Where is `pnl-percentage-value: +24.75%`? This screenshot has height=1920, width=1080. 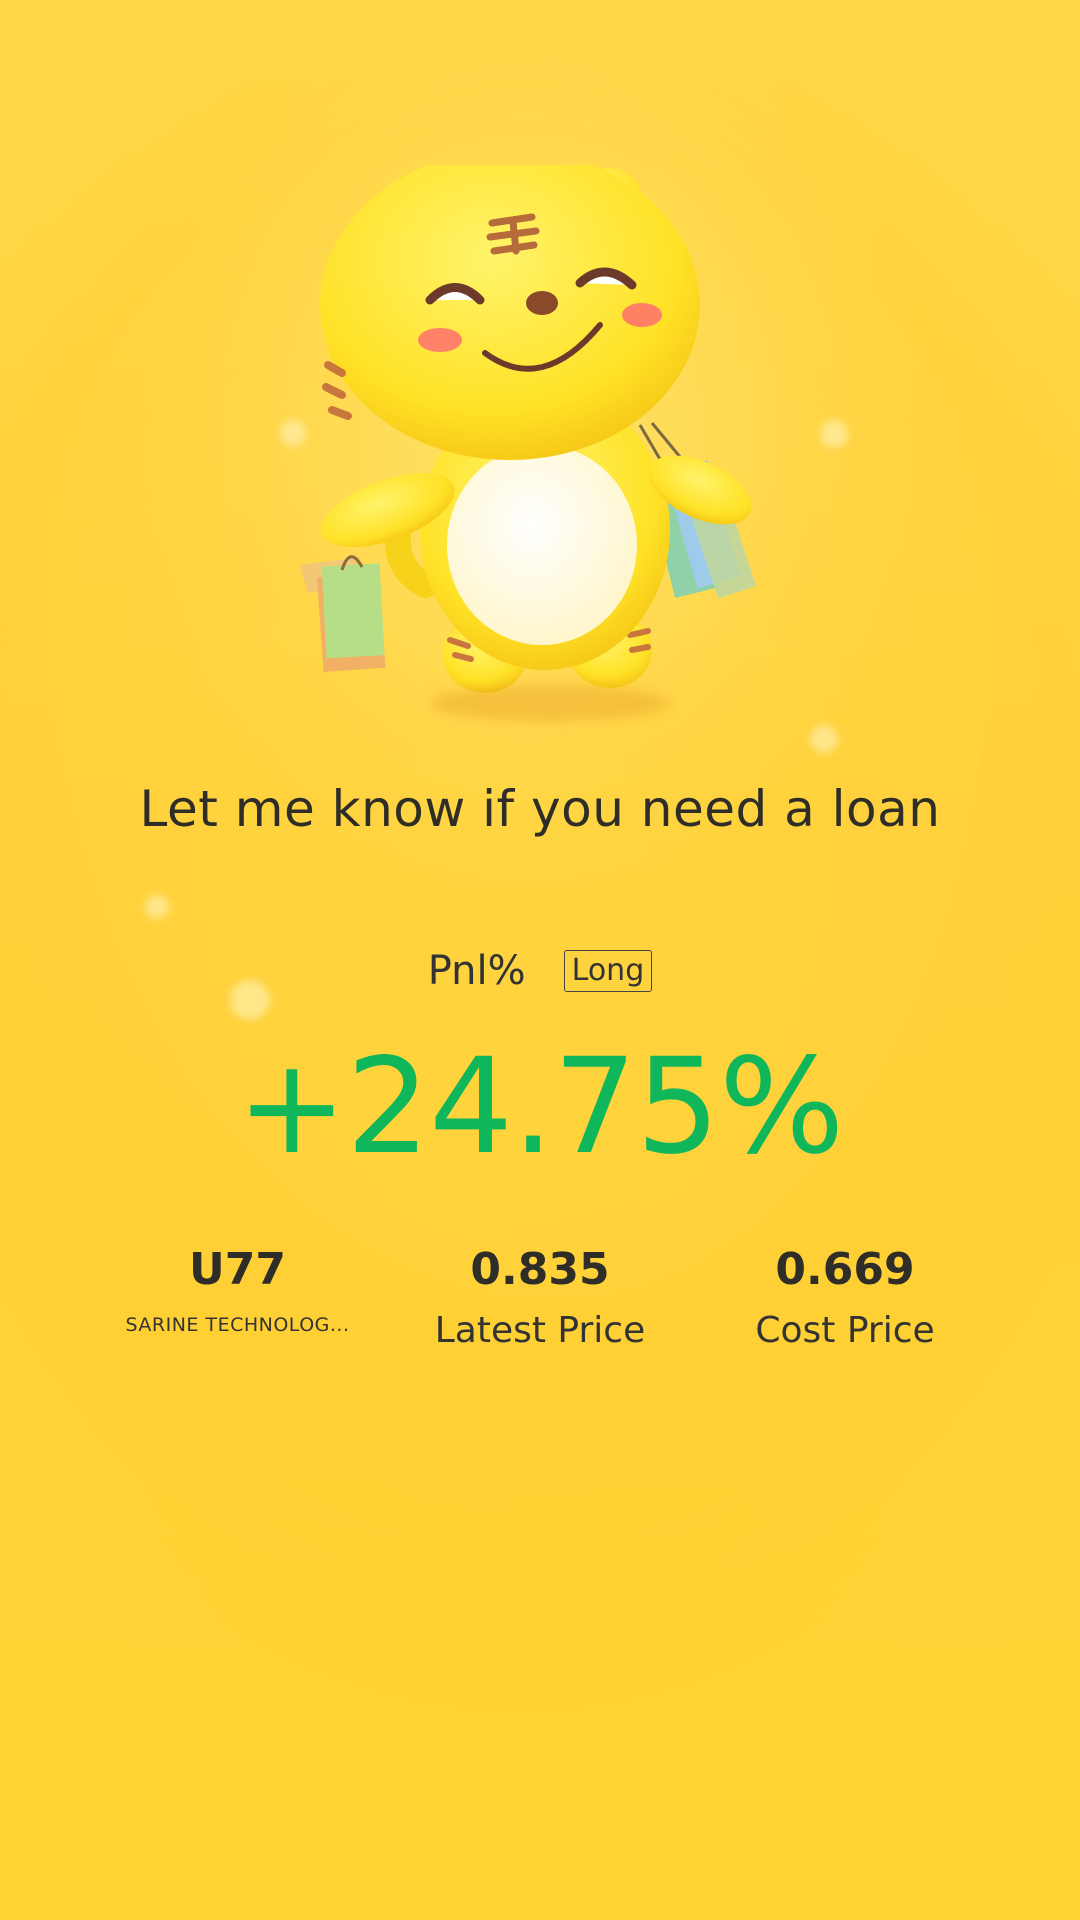
pnl-percentage-value: +24.75% is located at coordinates (540, 1107).